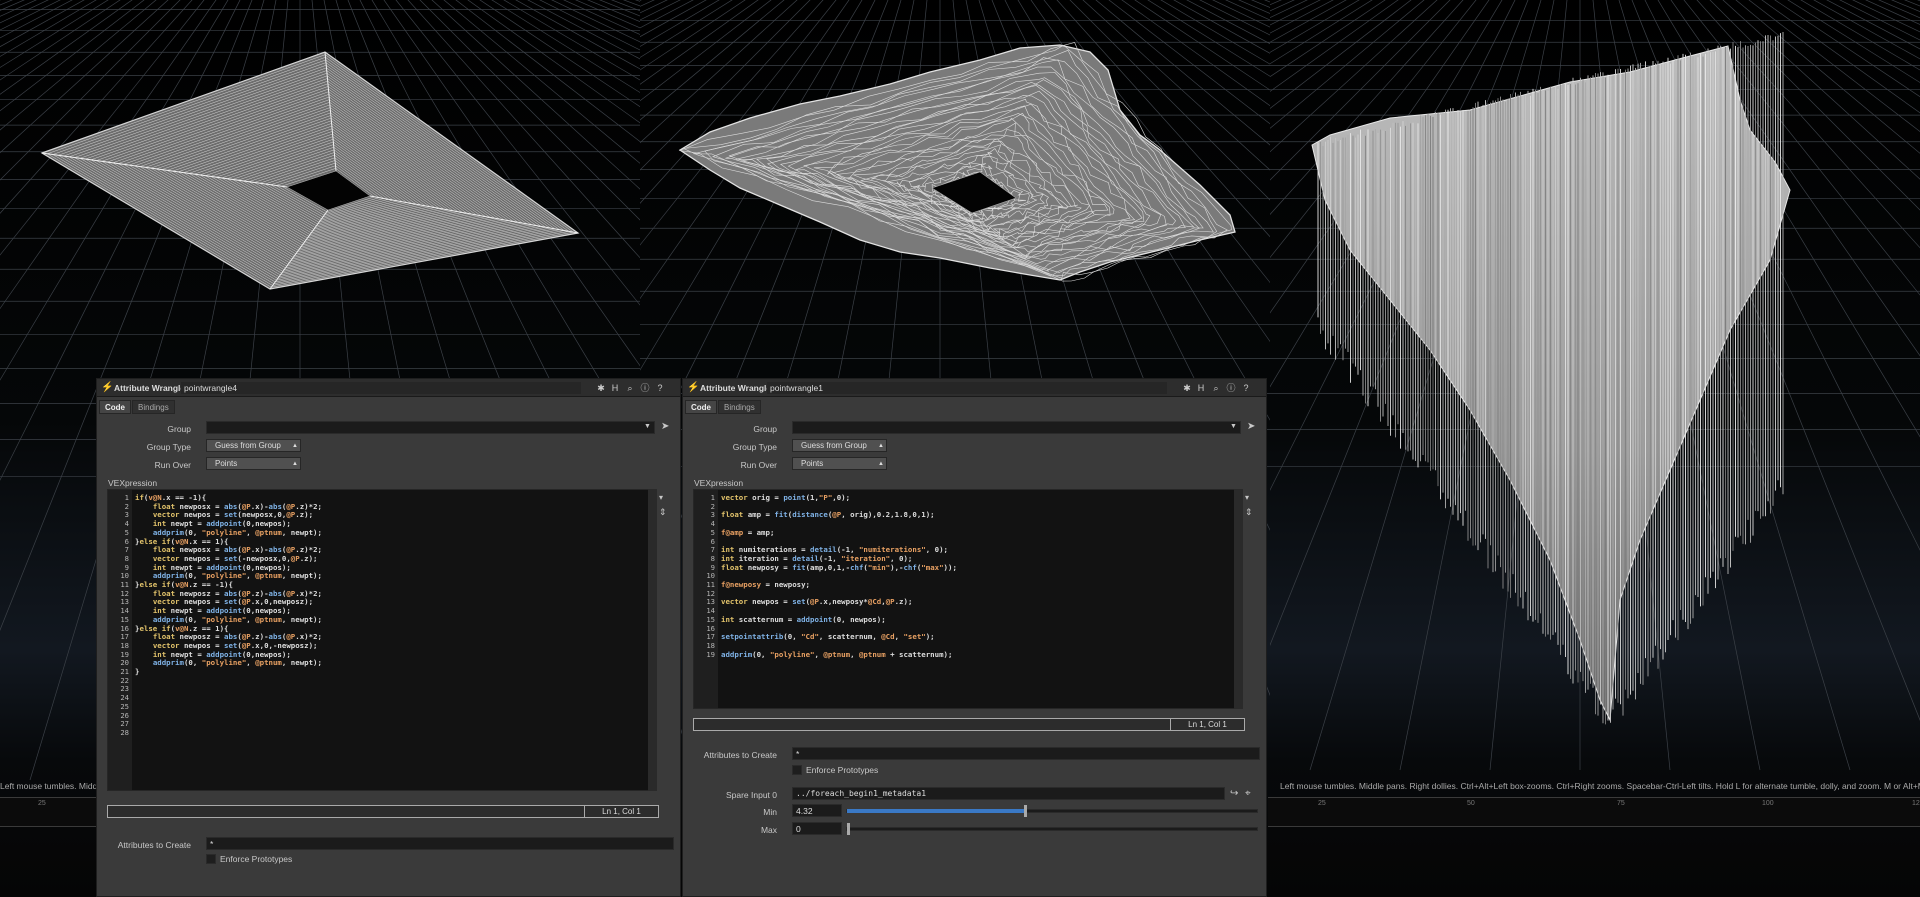  Describe the element at coordinates (124, 611) in the screenshot. I see `line-number: 14` at that location.